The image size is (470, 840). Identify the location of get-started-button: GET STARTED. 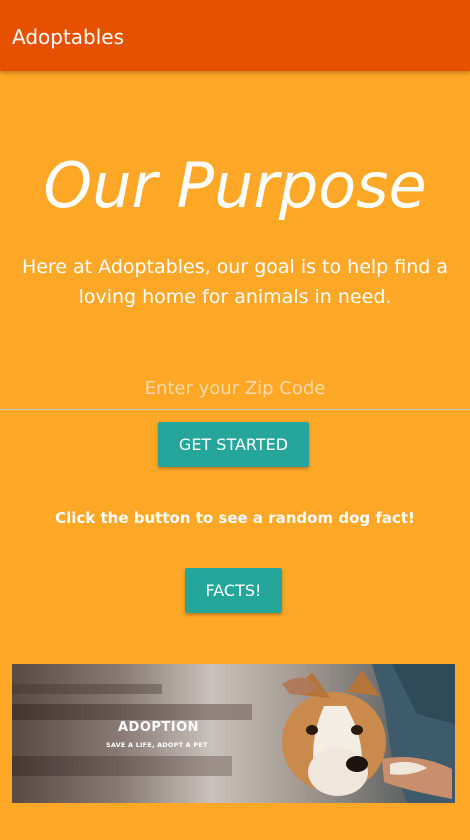
(233, 444).